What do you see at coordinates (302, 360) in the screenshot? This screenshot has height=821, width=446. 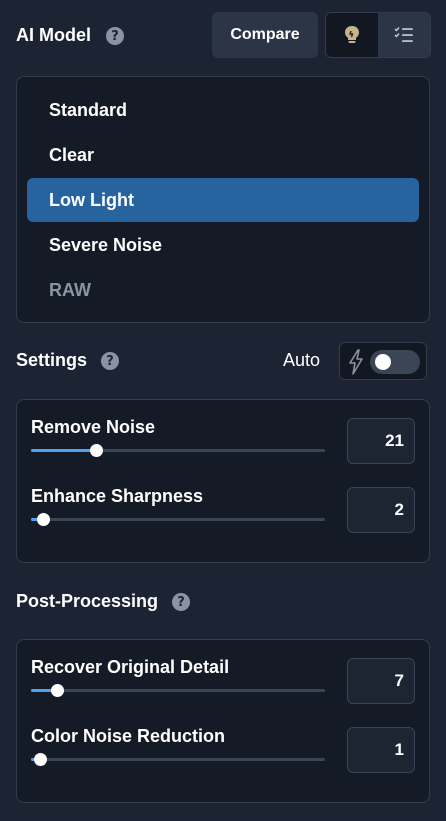 I see `auto-label: Auto` at bounding box center [302, 360].